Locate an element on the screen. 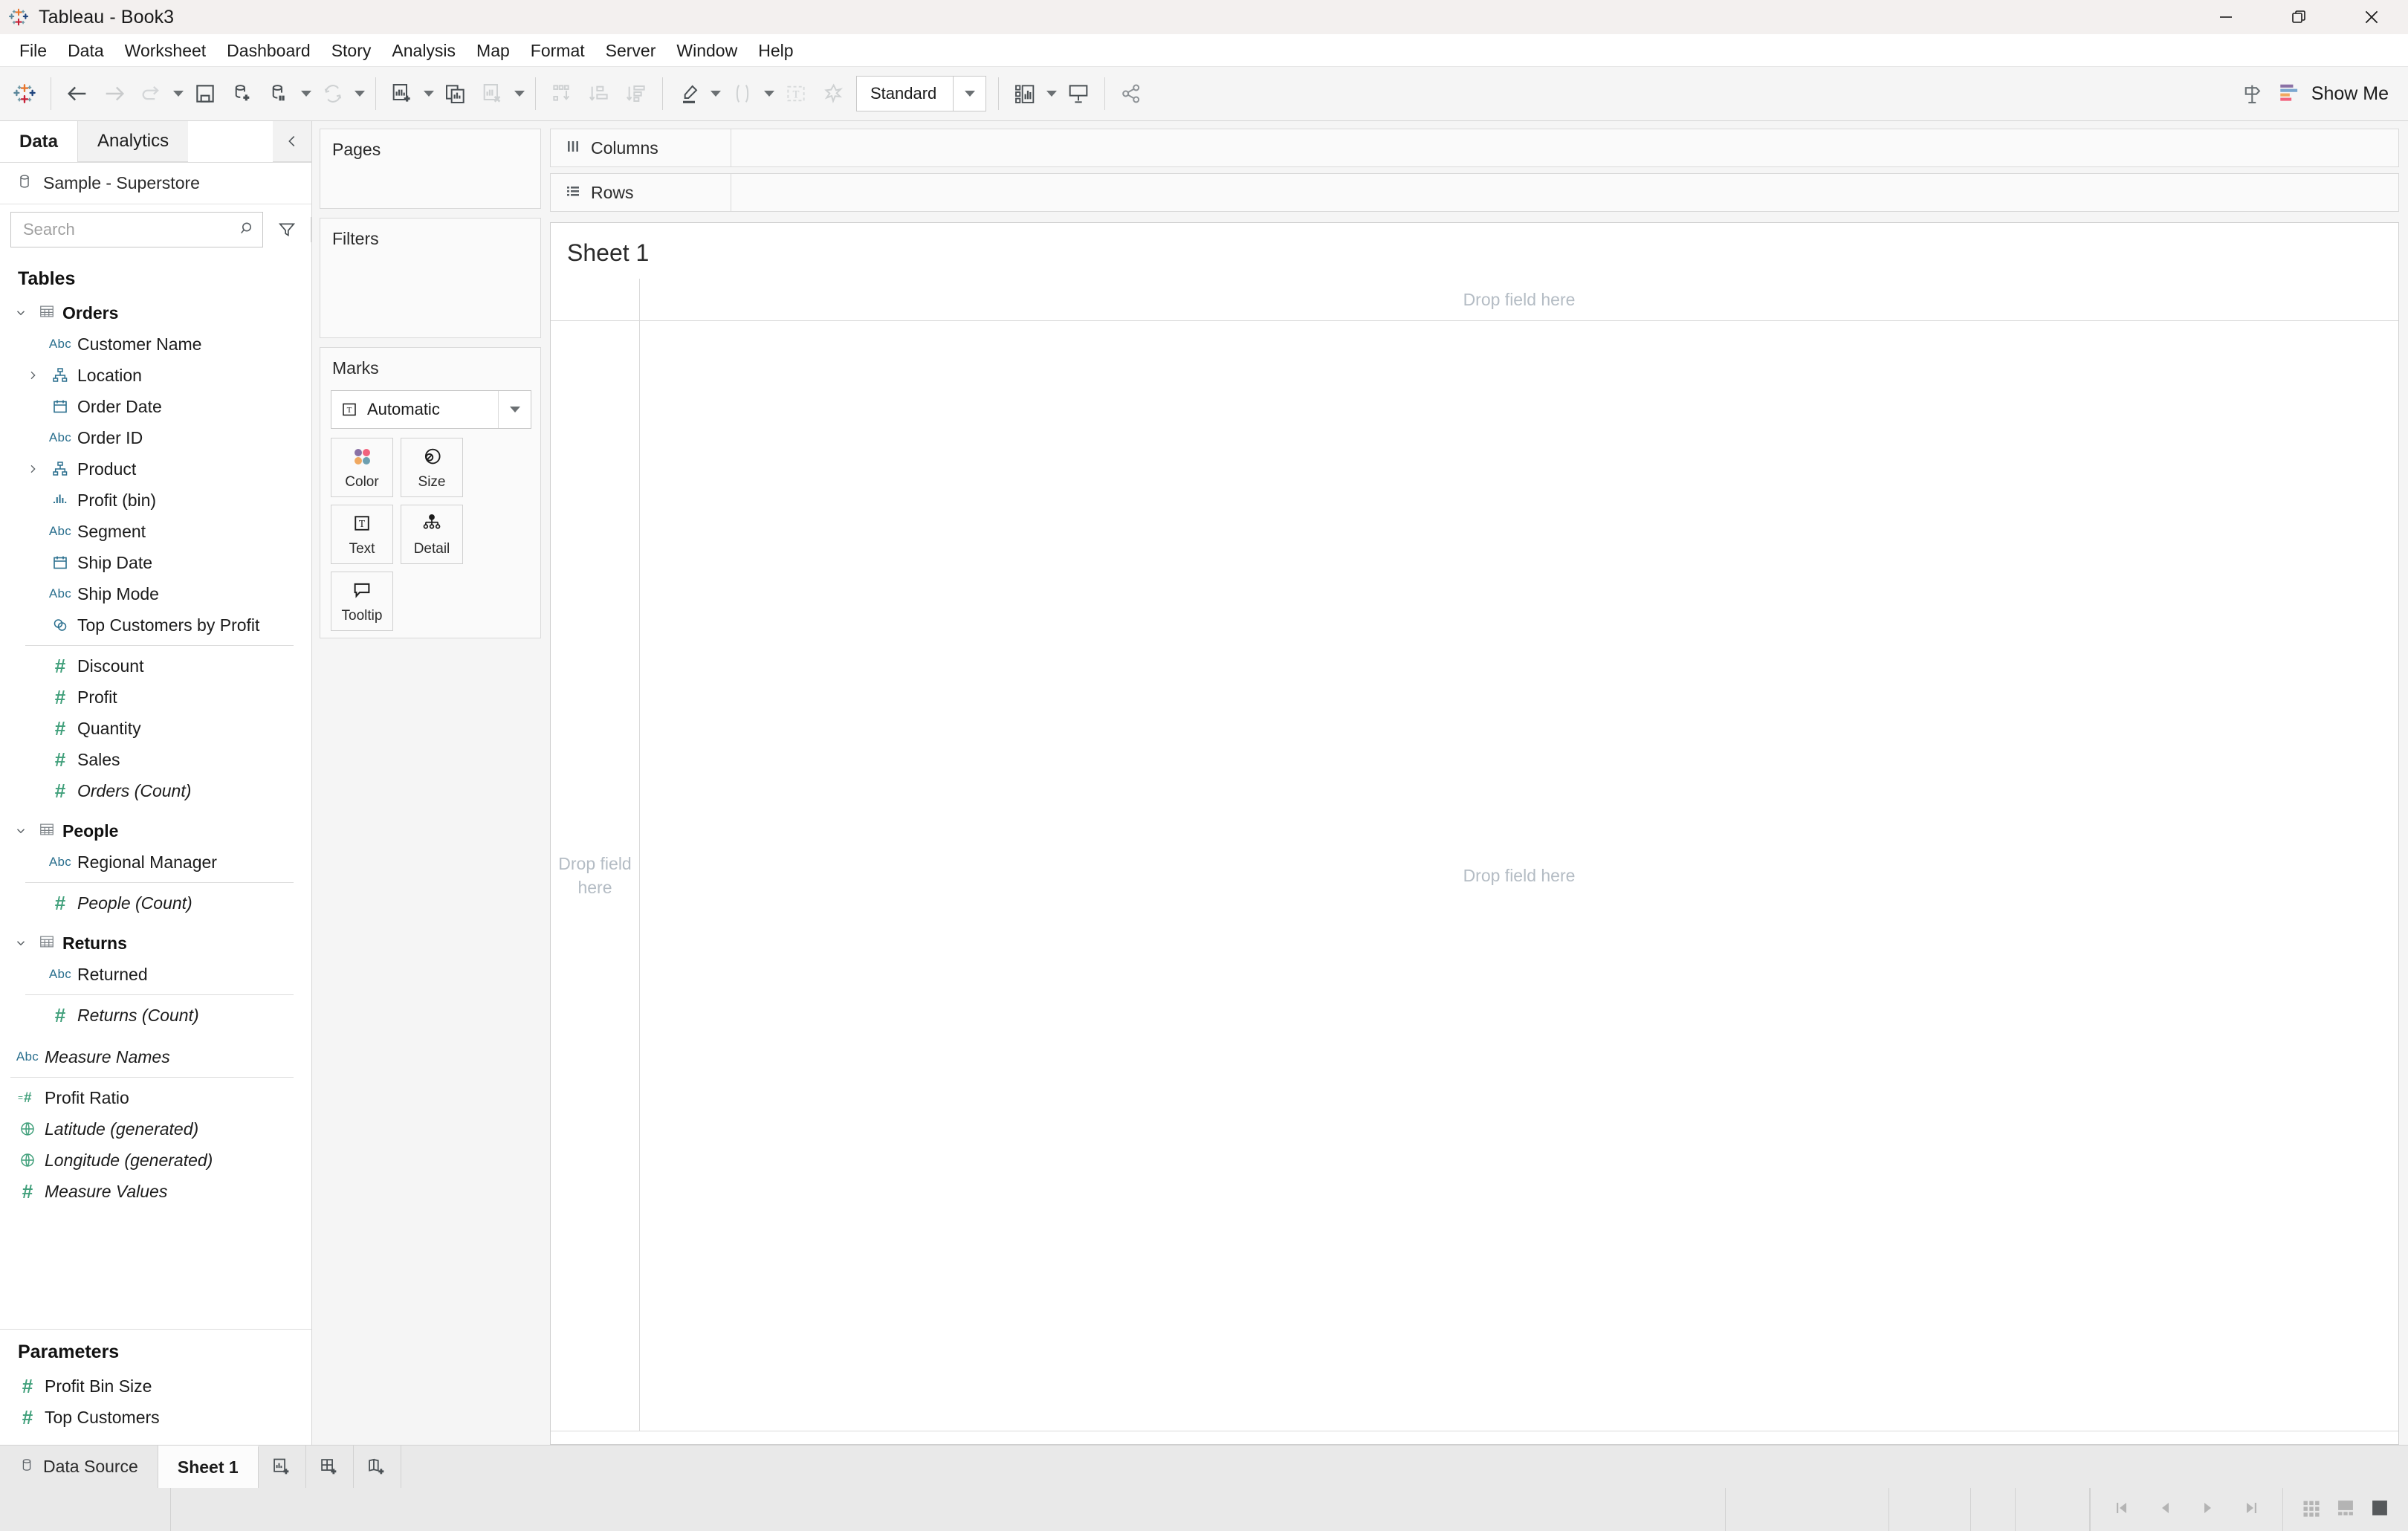 This screenshot has width=2408, height=1531. field-latitude-generated: Latitude (generated) is located at coordinates (155, 1129).